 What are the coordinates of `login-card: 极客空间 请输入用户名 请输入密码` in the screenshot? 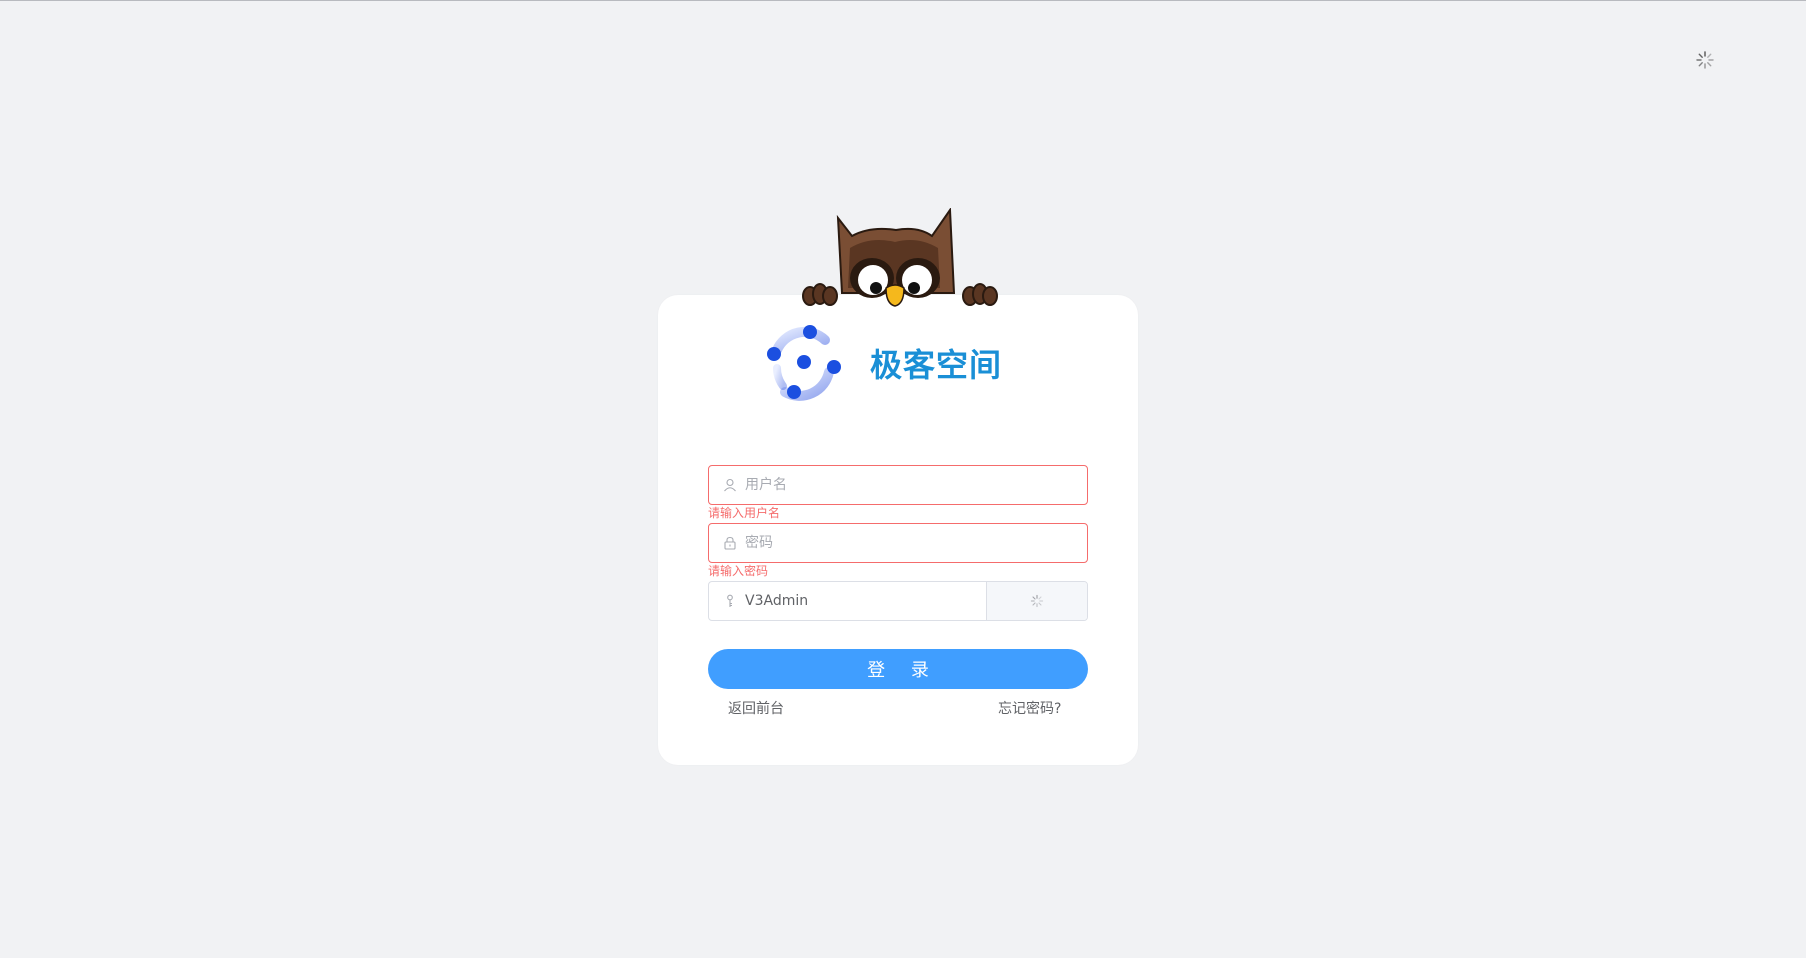 It's located at (898, 530).